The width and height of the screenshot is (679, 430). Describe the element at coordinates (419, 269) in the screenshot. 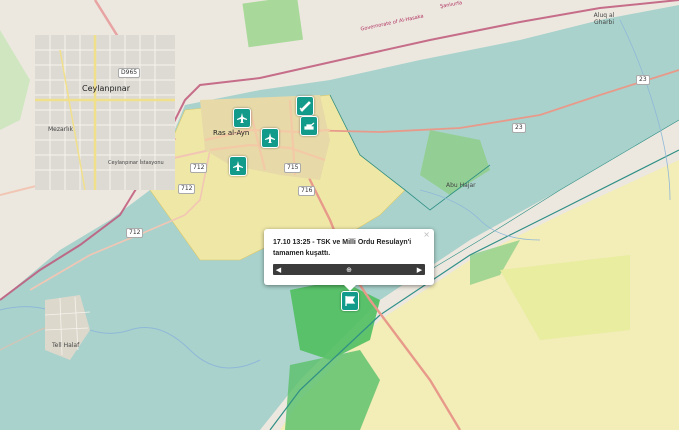

I see `next-button: ▶` at that location.